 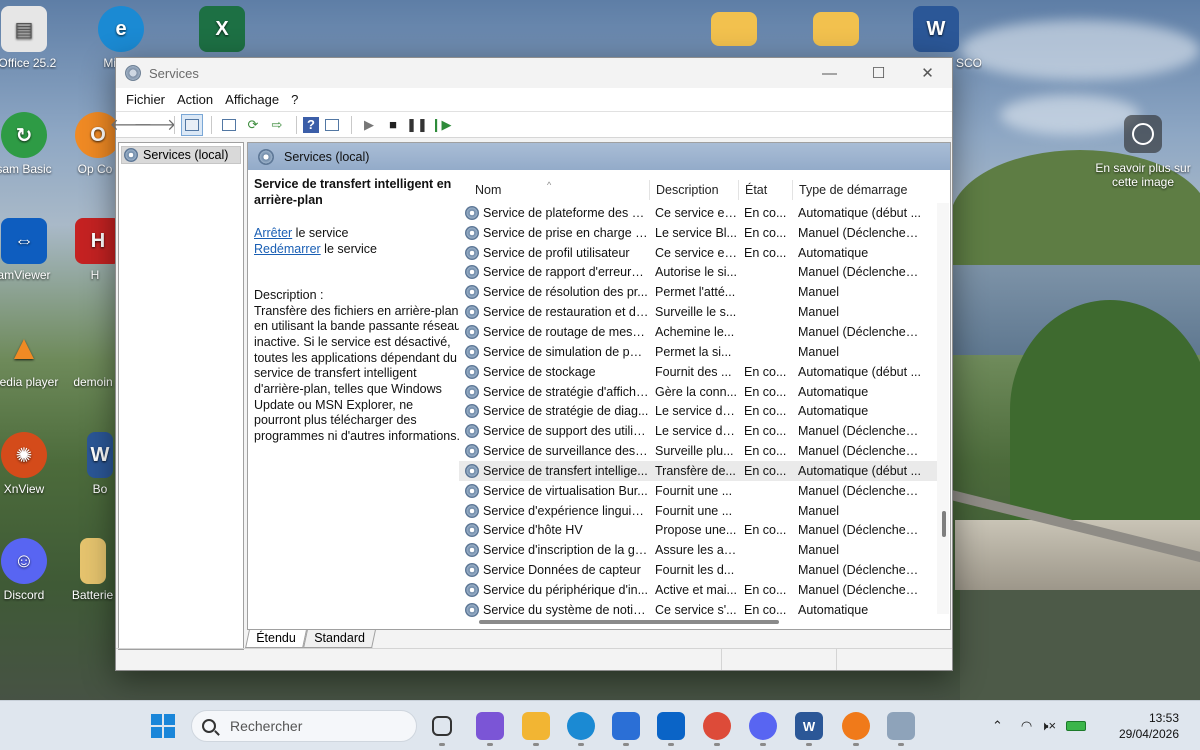 I want to click on menu-fichier: Fichier, so click(x=145, y=99).